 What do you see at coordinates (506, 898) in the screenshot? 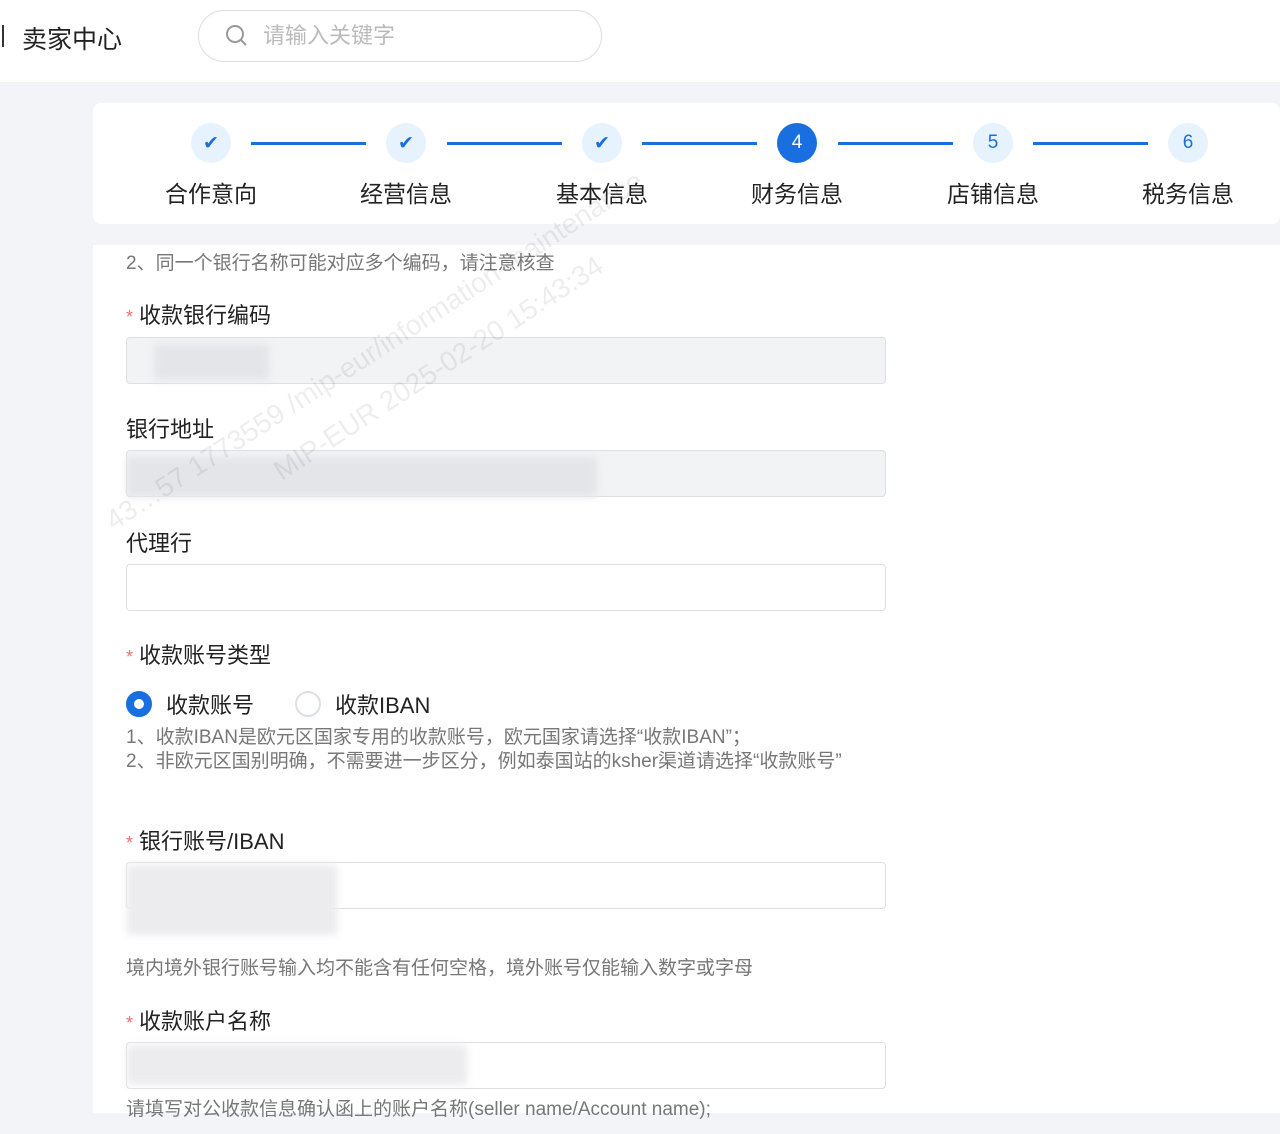
I see `account-number-input` at bounding box center [506, 898].